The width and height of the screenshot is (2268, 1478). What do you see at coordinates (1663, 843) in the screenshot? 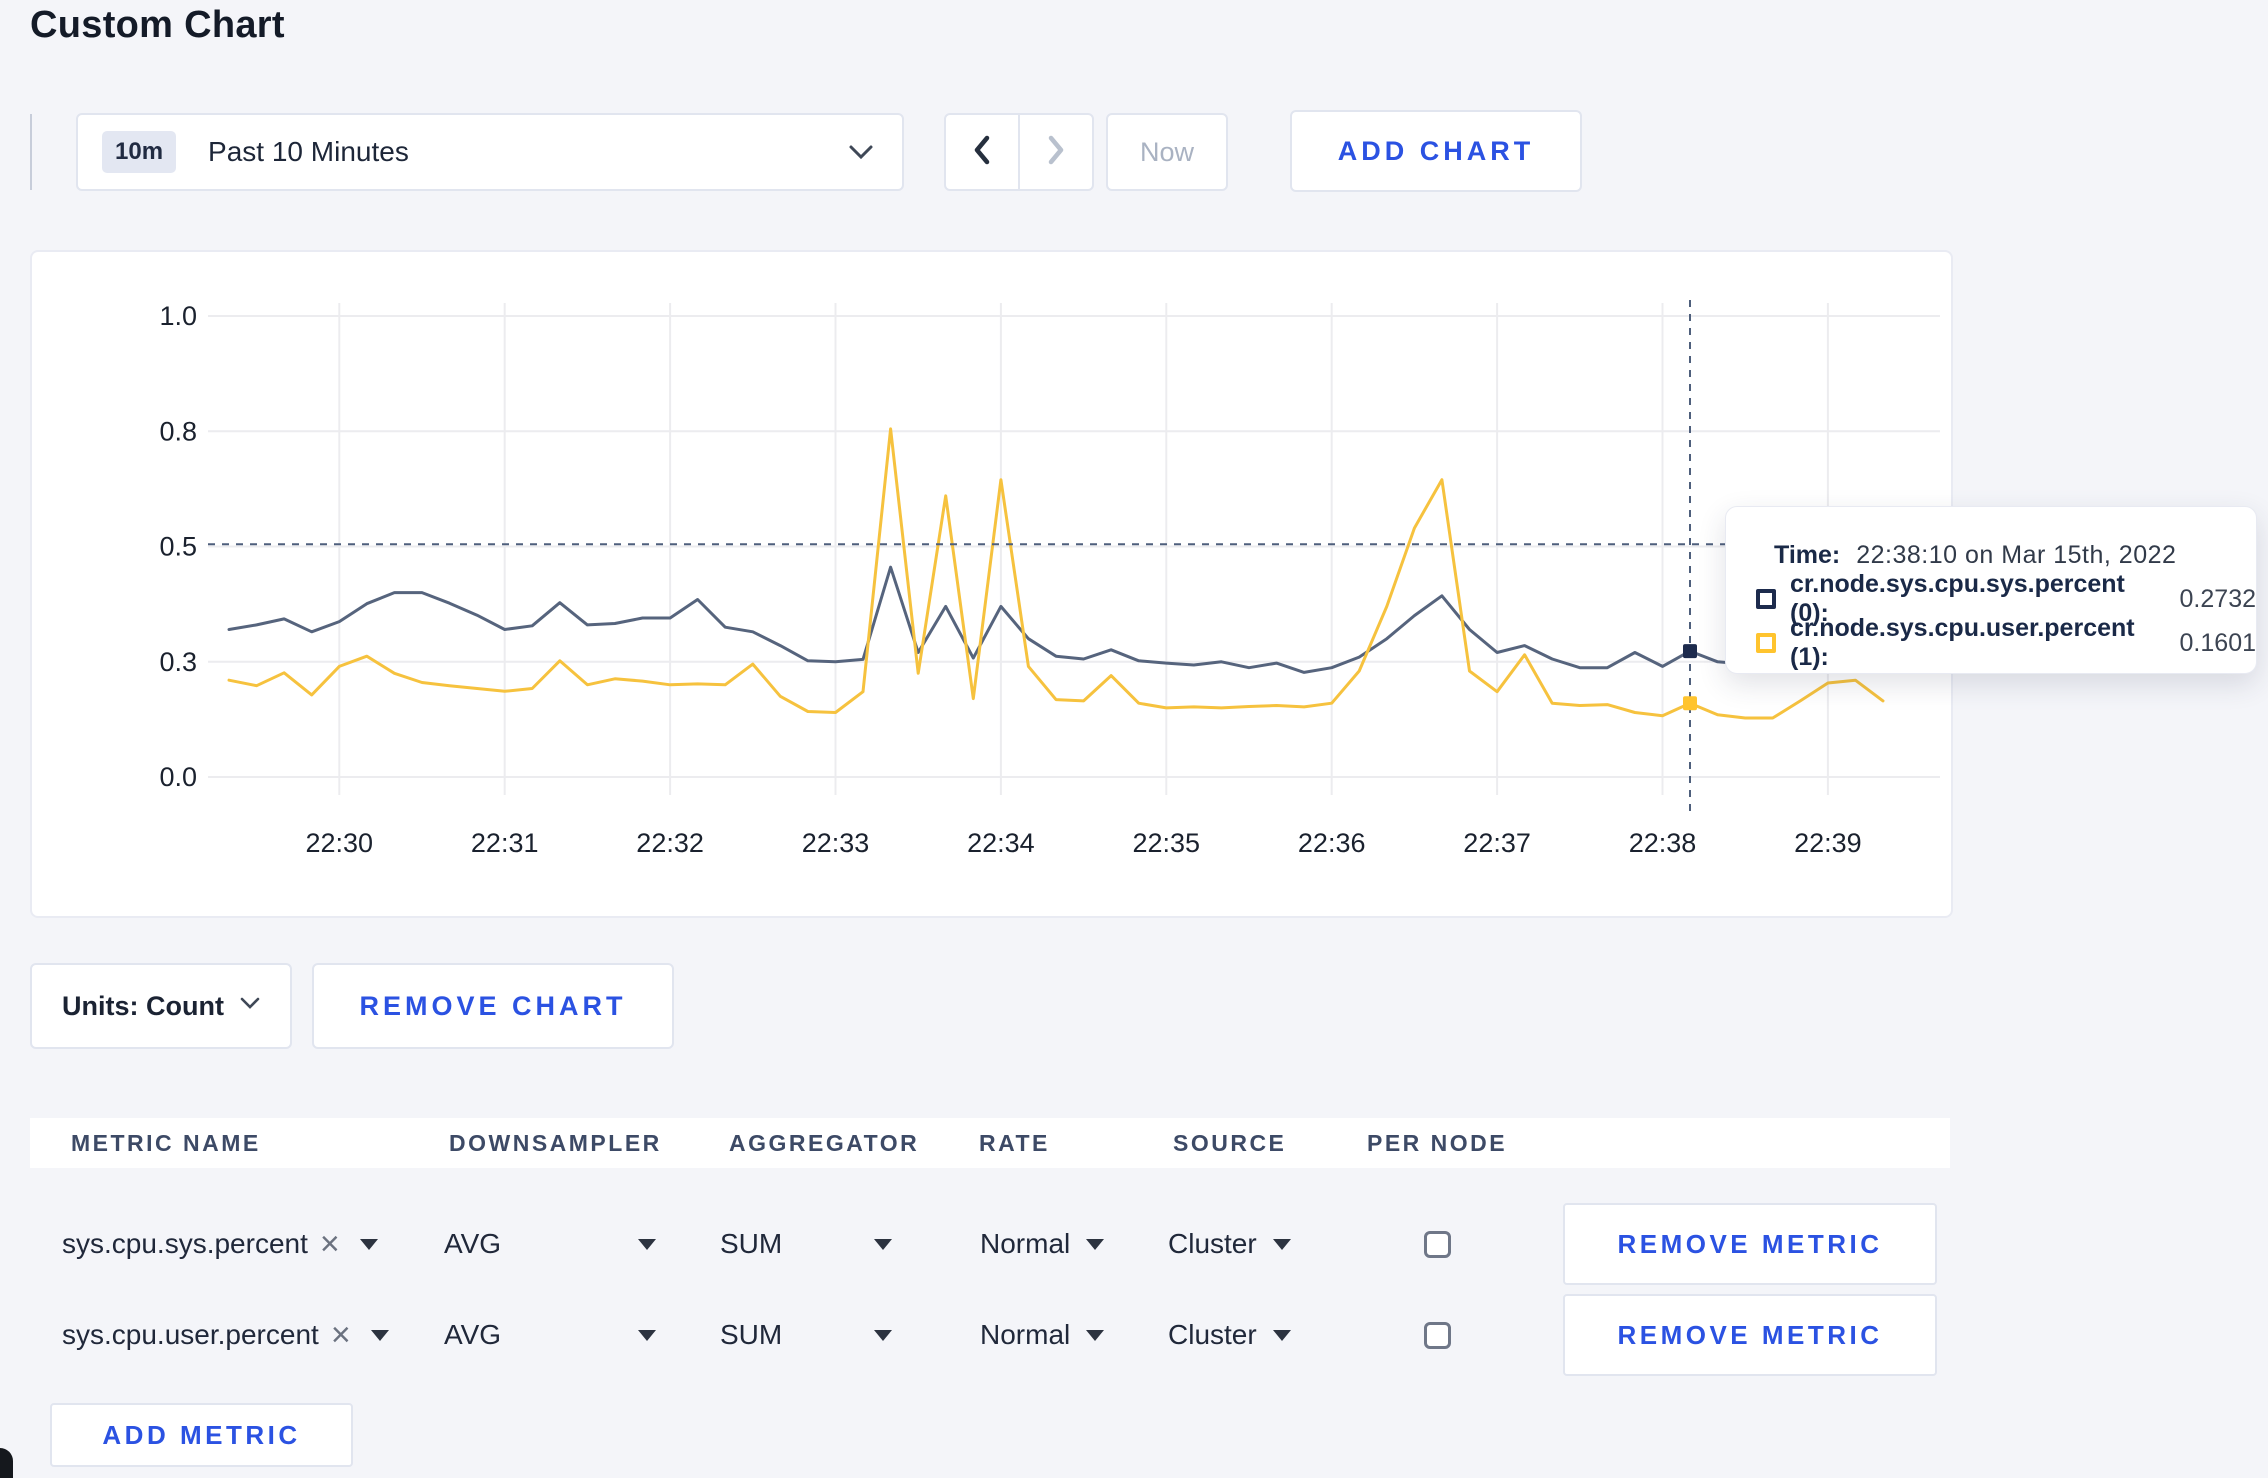
I see `x-axis-label: 22:38` at bounding box center [1663, 843].